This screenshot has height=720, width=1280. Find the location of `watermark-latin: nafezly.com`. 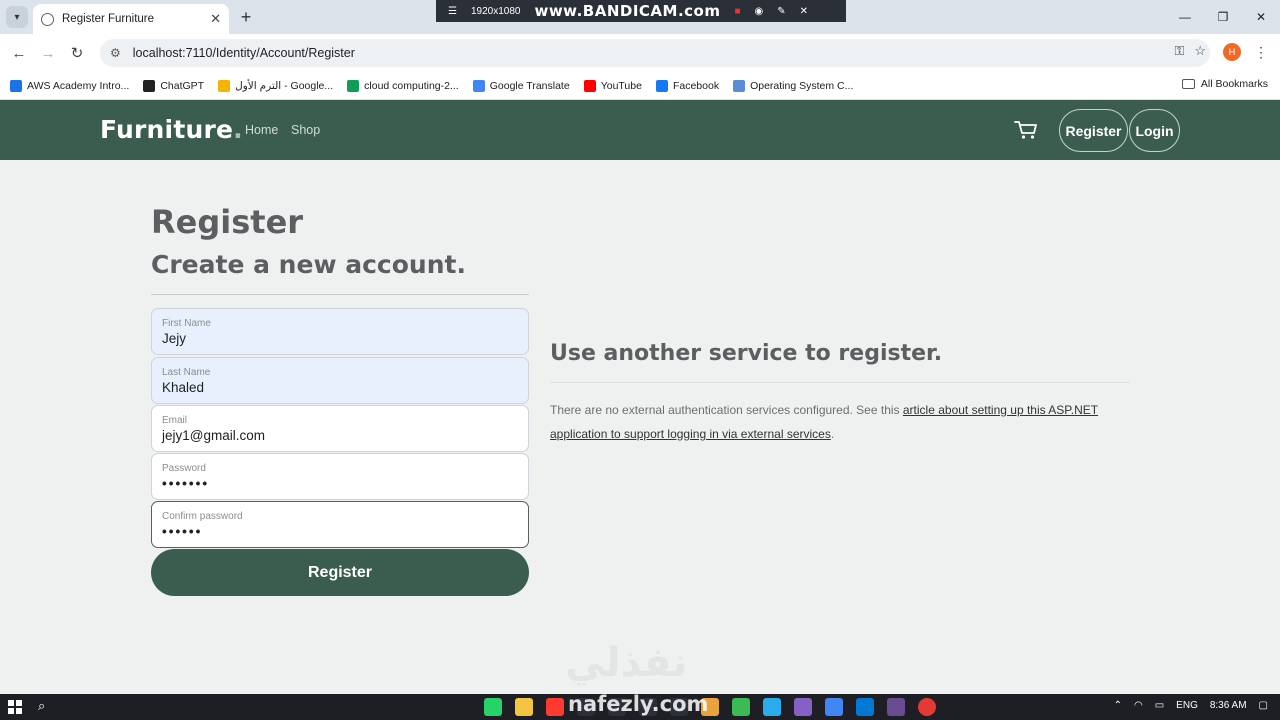

watermark-latin: nafezly.com is located at coordinates (638, 704).